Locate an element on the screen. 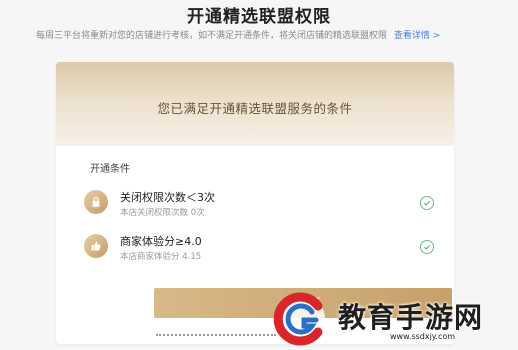 Image resolution: width=518 pixels, height=350 pixels. lock-icon is located at coordinates (96, 202).